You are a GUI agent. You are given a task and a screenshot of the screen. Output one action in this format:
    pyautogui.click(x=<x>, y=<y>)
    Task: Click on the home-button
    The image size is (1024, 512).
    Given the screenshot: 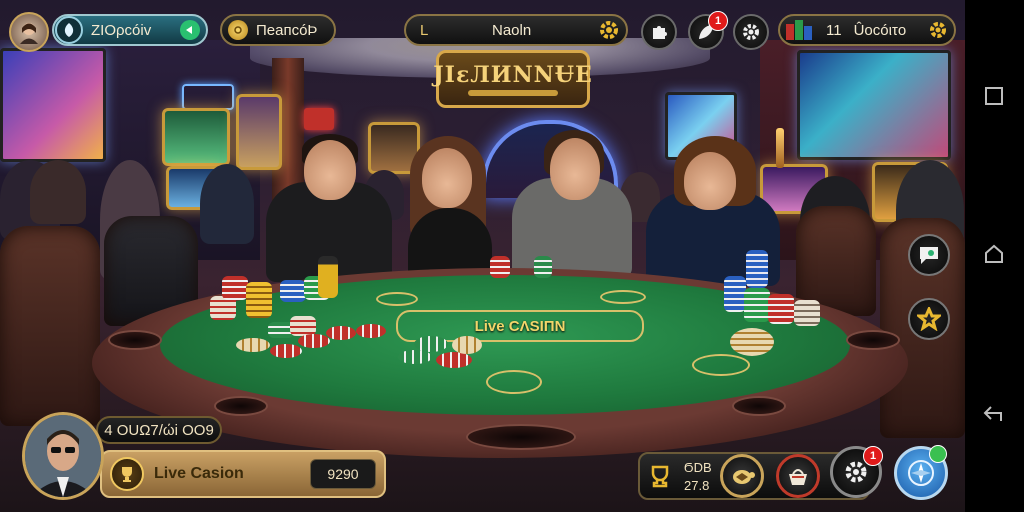 What is the action you would take?
    pyautogui.click(x=994, y=254)
    